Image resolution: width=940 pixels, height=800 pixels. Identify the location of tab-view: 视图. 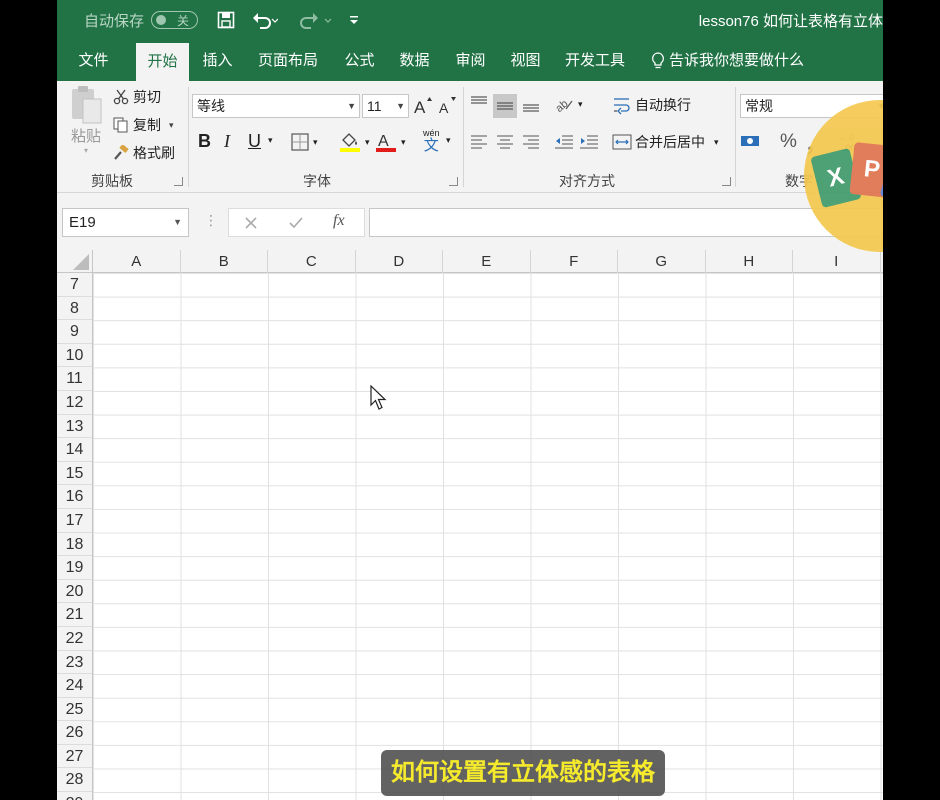
(525, 60).